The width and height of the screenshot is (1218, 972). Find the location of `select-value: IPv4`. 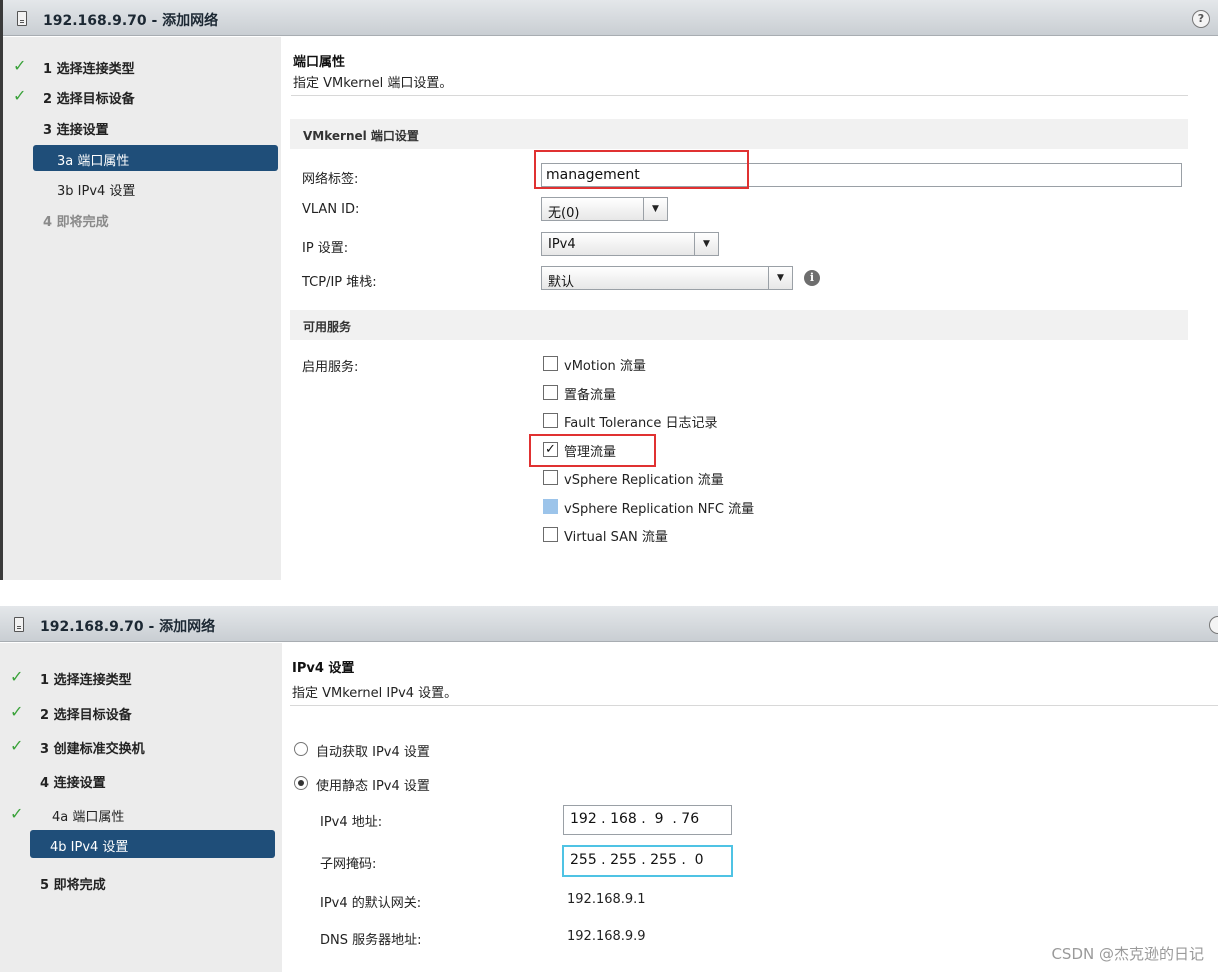

select-value: IPv4 is located at coordinates (562, 244).